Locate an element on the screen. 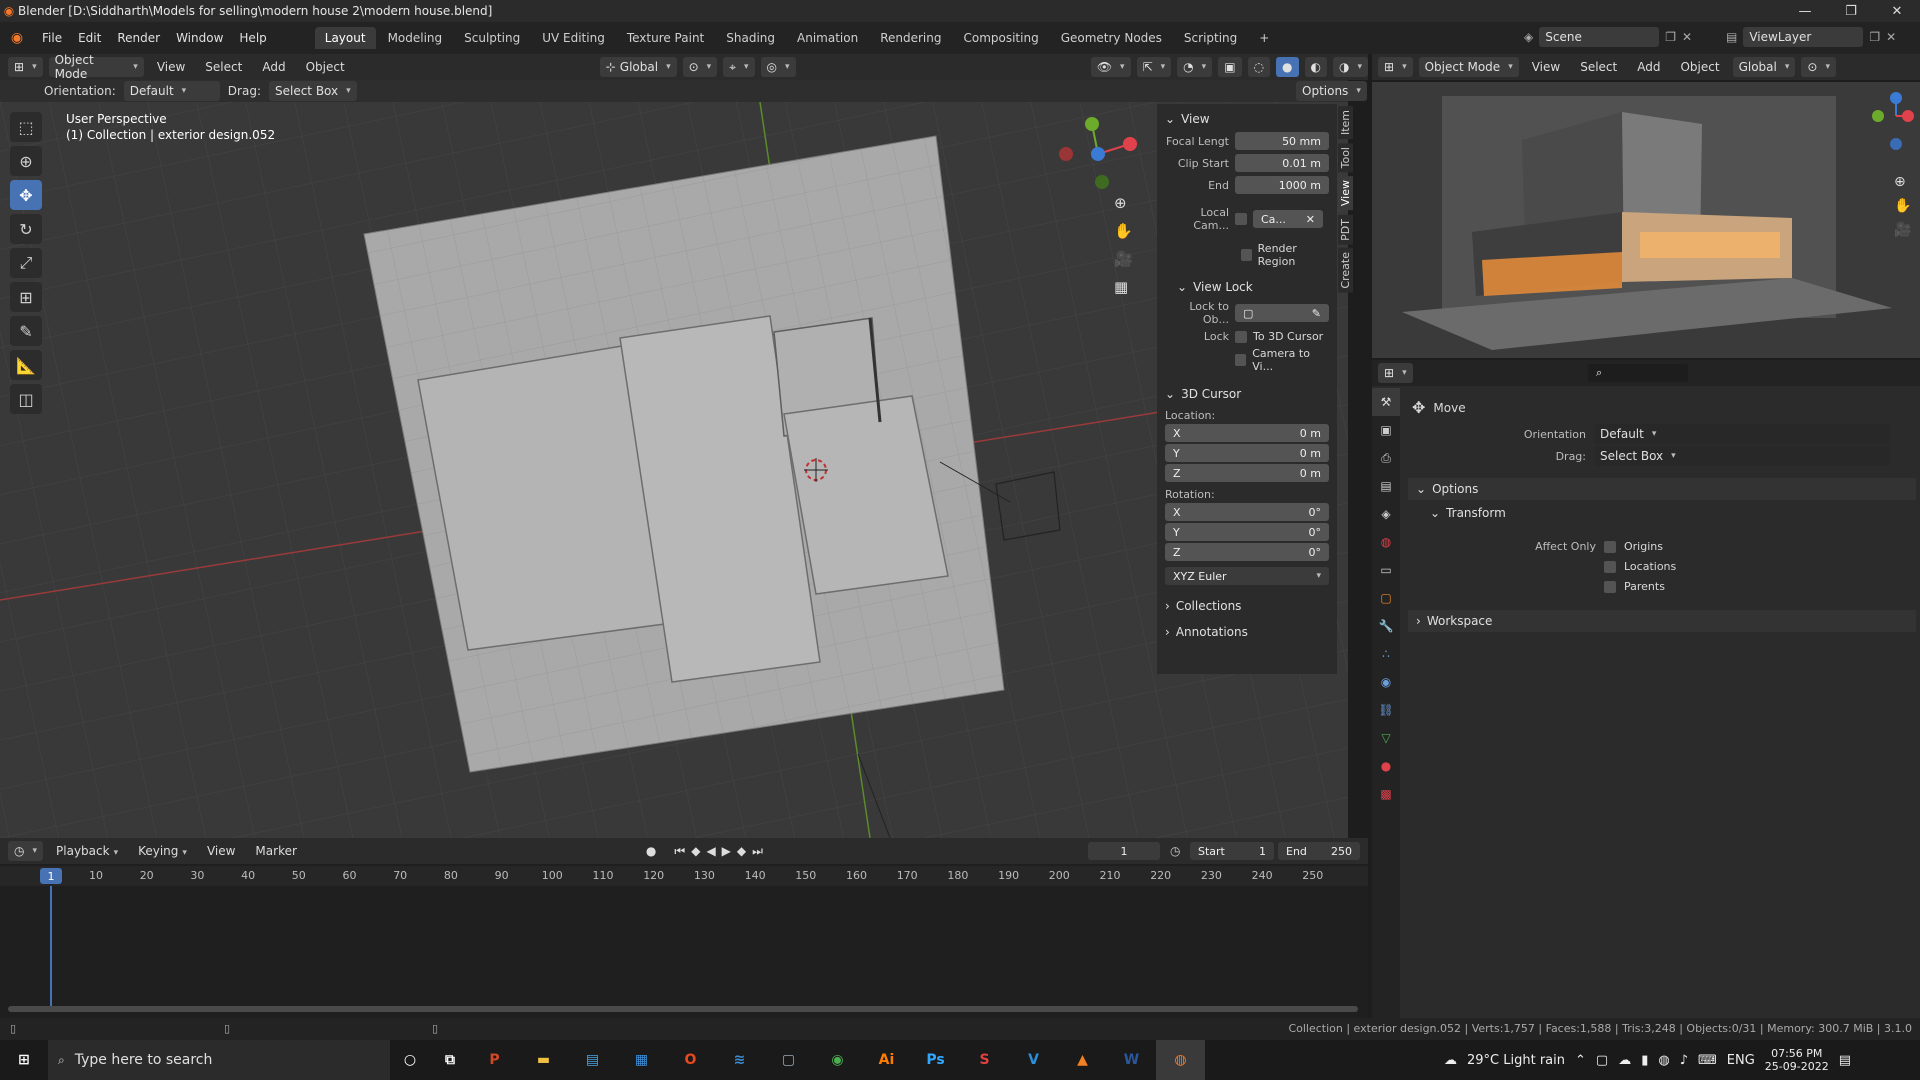 This screenshot has width=1920, height=1080. lock-object-field: ▢ ✎ is located at coordinates (1282, 313).